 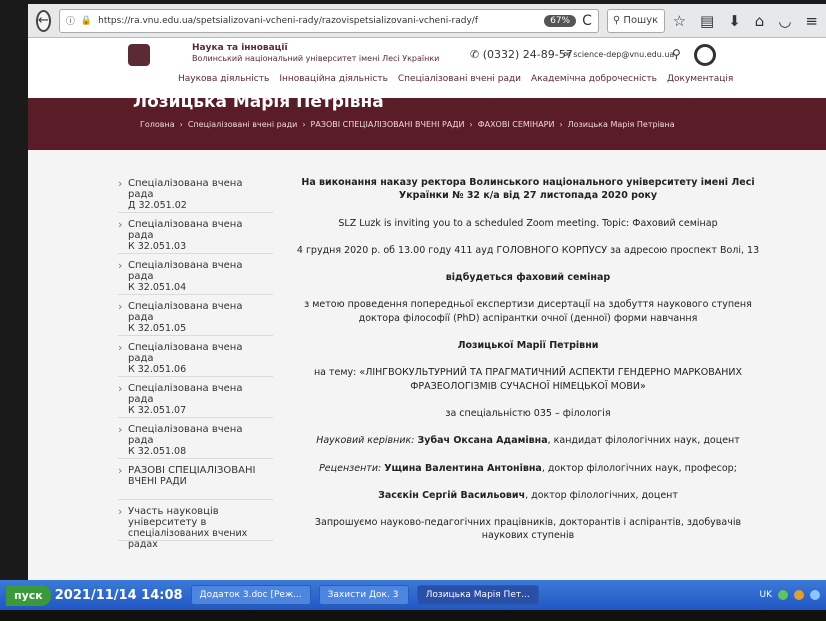 What do you see at coordinates (86, 20) in the screenshot?
I see `lock-icon: 🔒` at bounding box center [86, 20].